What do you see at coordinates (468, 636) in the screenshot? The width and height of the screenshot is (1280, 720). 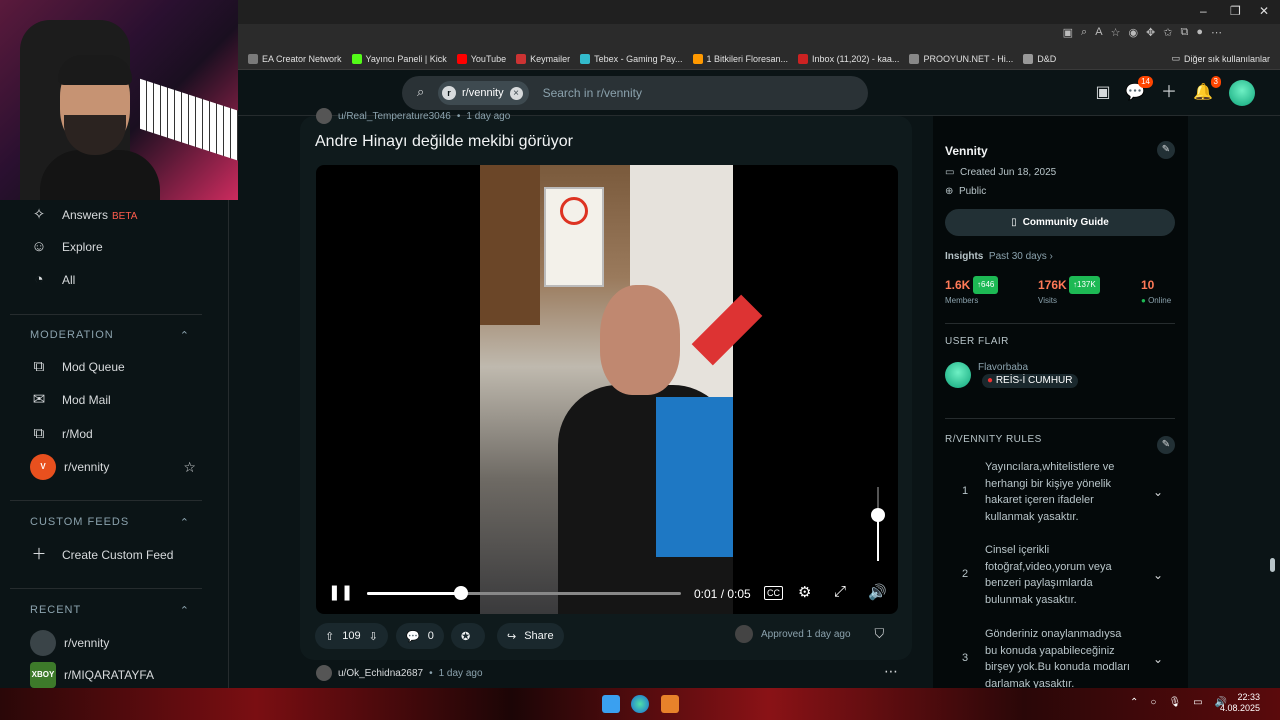 I see `award-button: ✪` at bounding box center [468, 636].